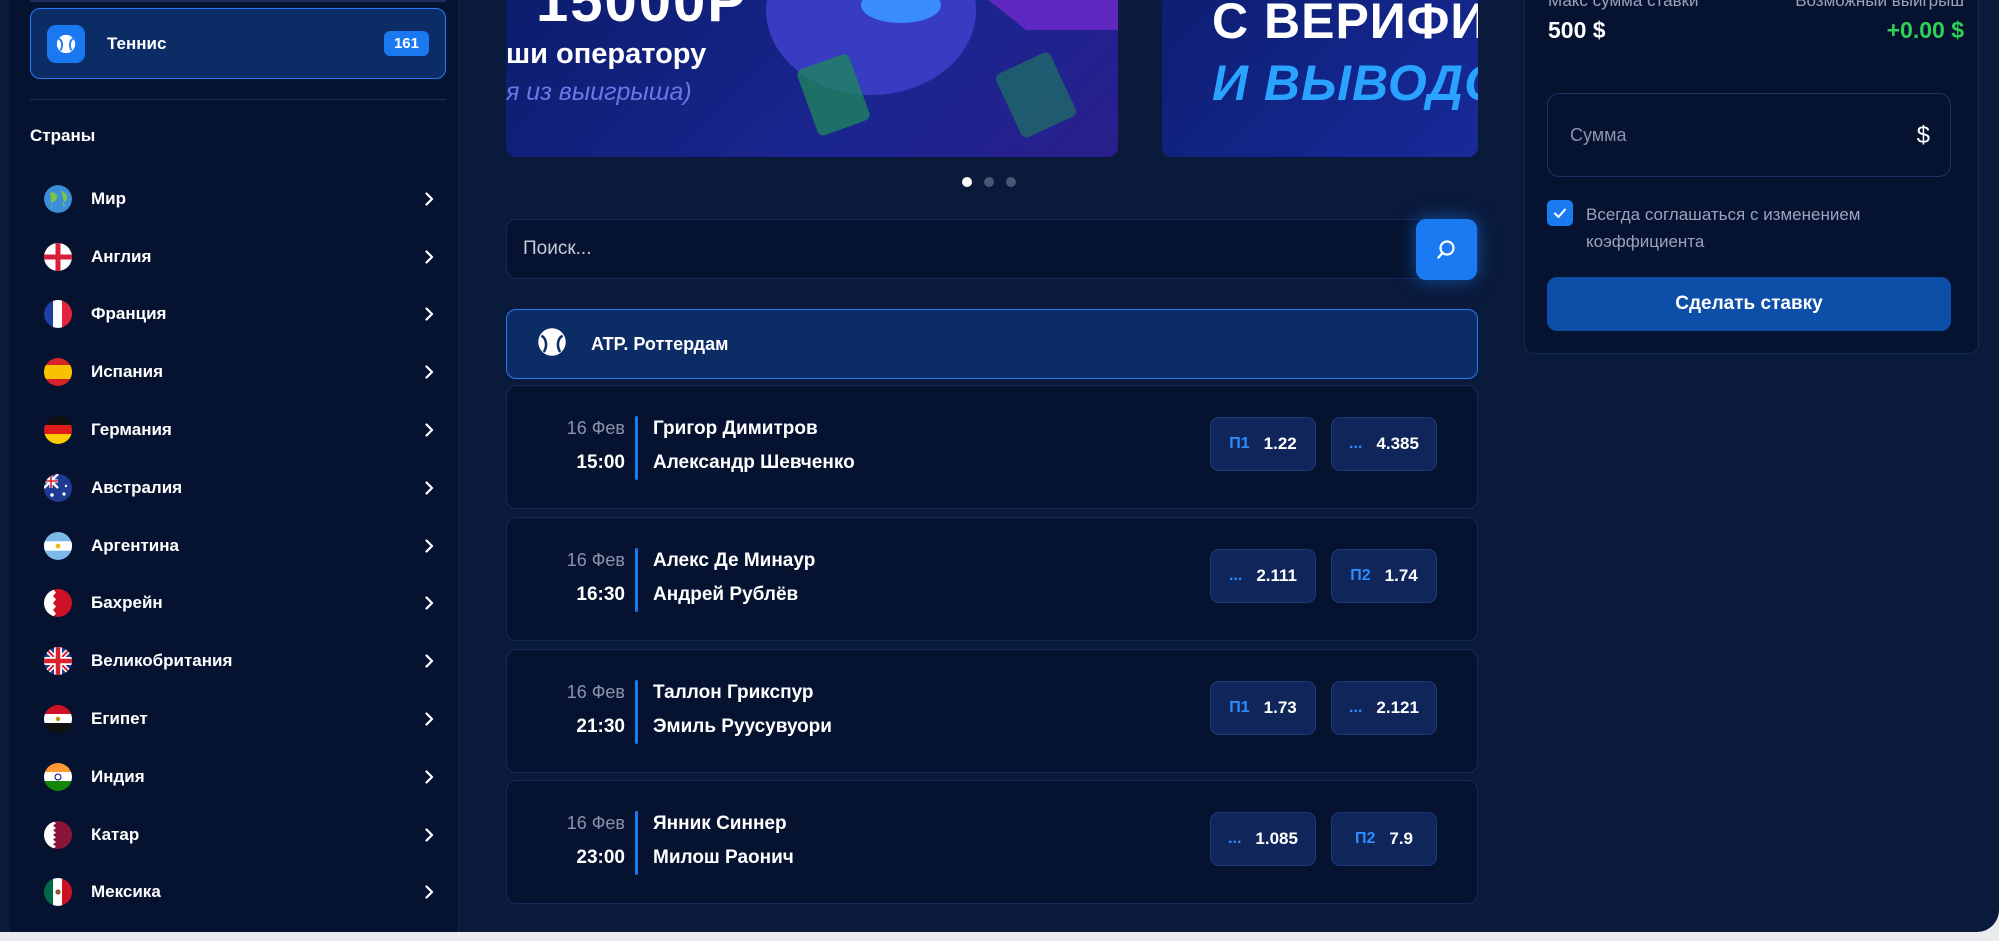 The height and width of the screenshot is (941, 1999). What do you see at coordinates (642, 17) in the screenshot?
I see `banner-headline: 15000P` at bounding box center [642, 17].